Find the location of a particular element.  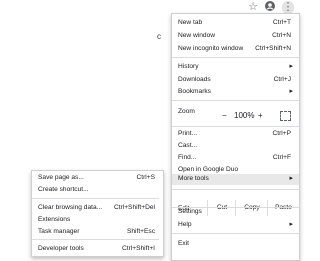

page-content-fragment: c is located at coordinates (159, 36).